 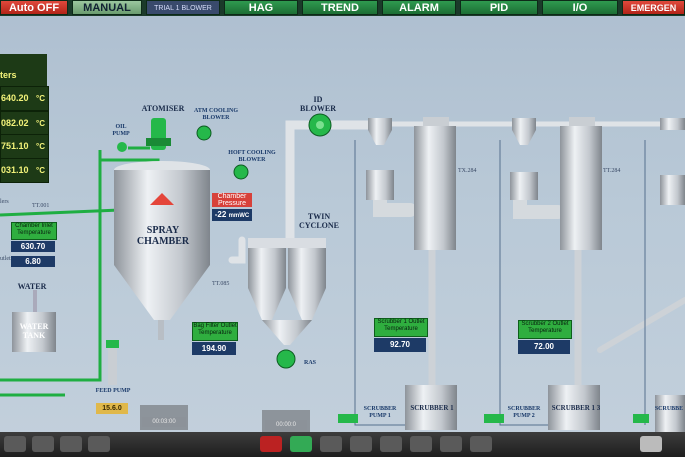 What do you see at coordinates (612, 171) in the screenshot?
I see `tt284-label: TT.284` at bounding box center [612, 171].